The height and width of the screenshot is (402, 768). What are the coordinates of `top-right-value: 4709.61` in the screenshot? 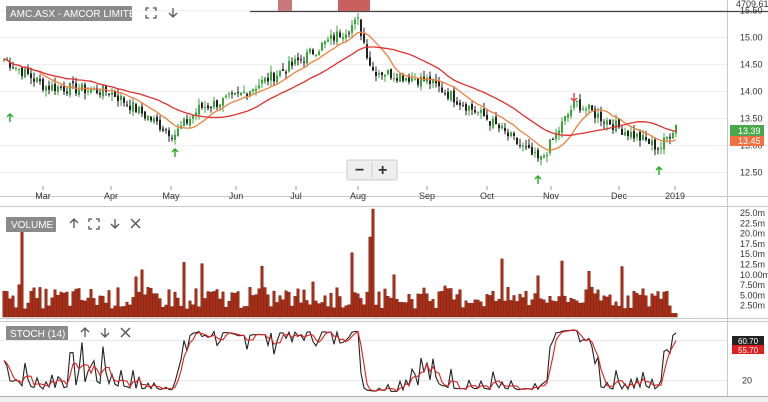 It's located at (752, 4).